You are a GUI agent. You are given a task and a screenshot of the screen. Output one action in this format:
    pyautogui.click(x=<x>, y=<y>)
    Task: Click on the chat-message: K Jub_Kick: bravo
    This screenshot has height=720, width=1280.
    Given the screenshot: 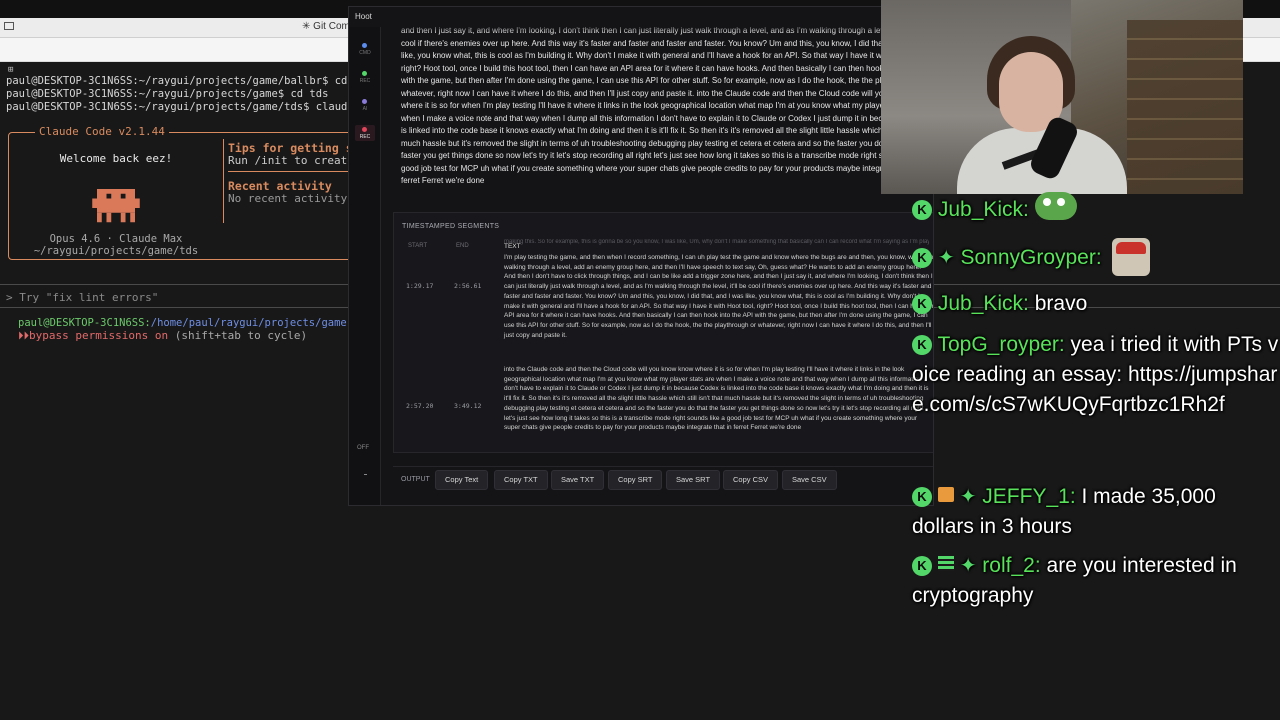 What is the action you would take?
    pyautogui.click(x=1096, y=304)
    